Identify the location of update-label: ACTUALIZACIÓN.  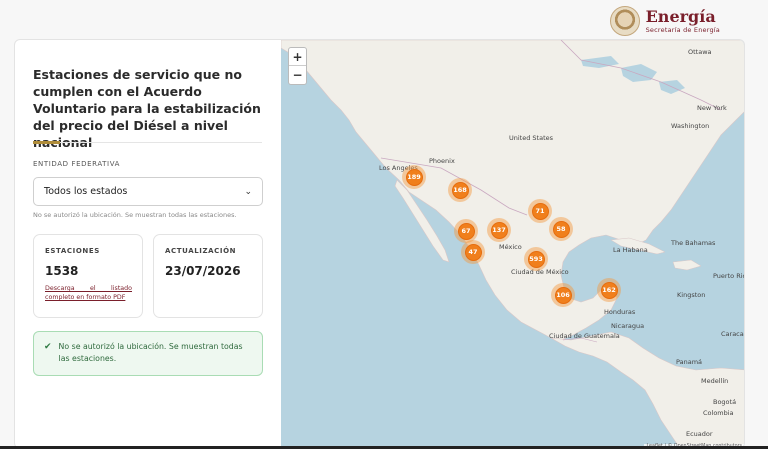
(201, 251).